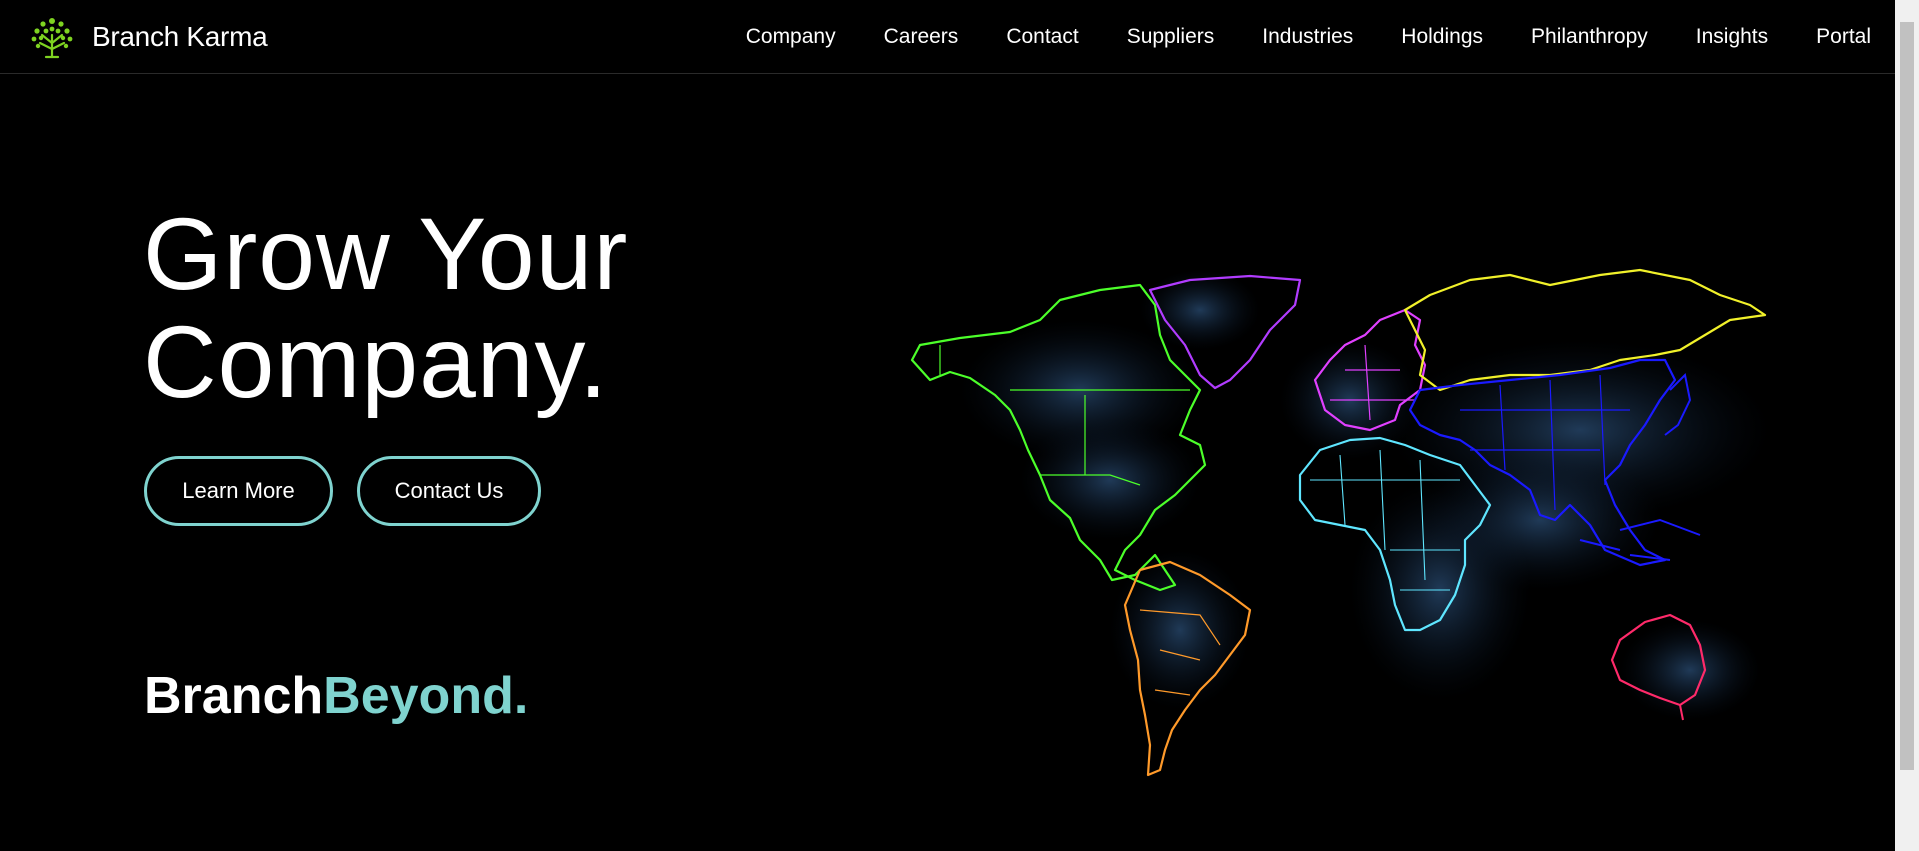 The height and width of the screenshot is (851, 1919). What do you see at coordinates (449, 491) in the screenshot?
I see `contact-us-button: Contact Us` at bounding box center [449, 491].